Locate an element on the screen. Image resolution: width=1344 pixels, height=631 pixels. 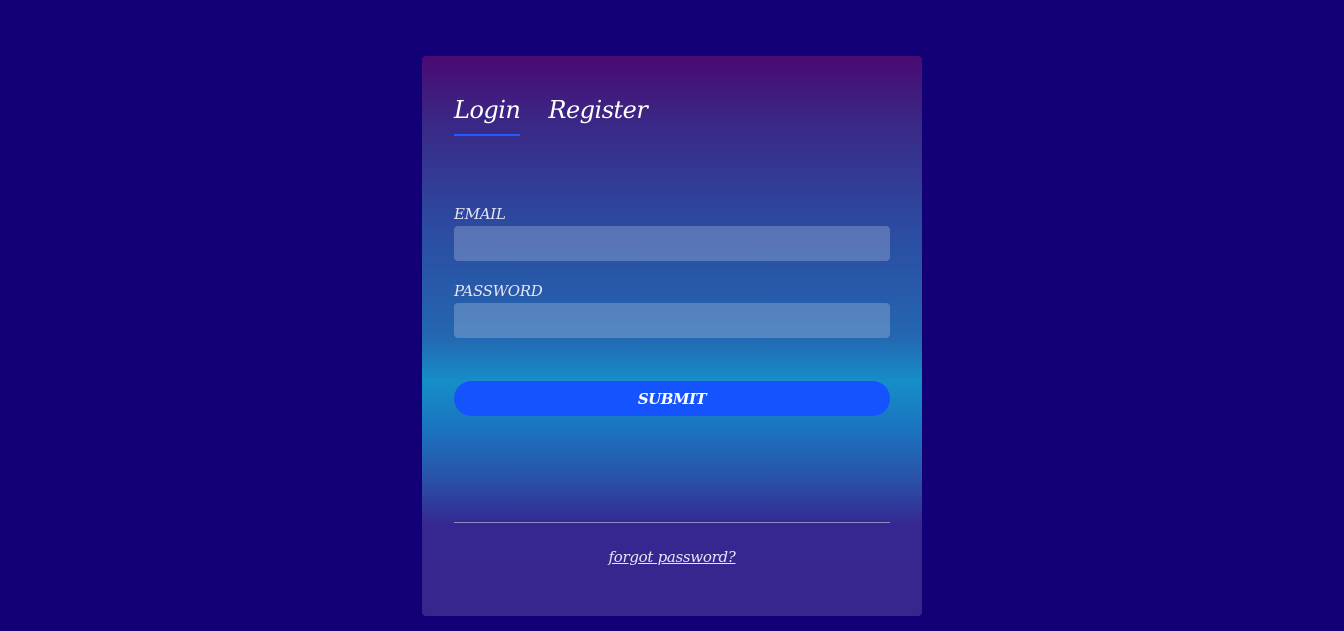
forgot-password-link: forgot password? is located at coordinates (672, 557).